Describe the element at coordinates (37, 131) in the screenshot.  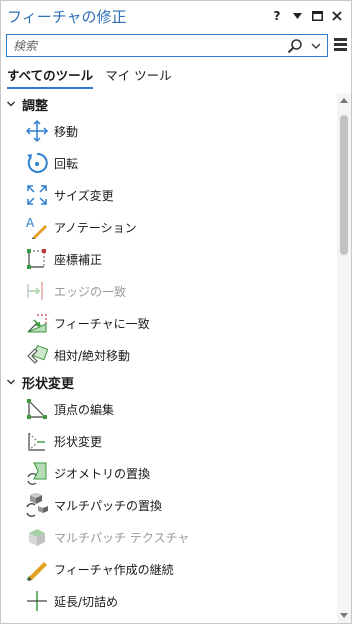
I see `move-icon` at that location.